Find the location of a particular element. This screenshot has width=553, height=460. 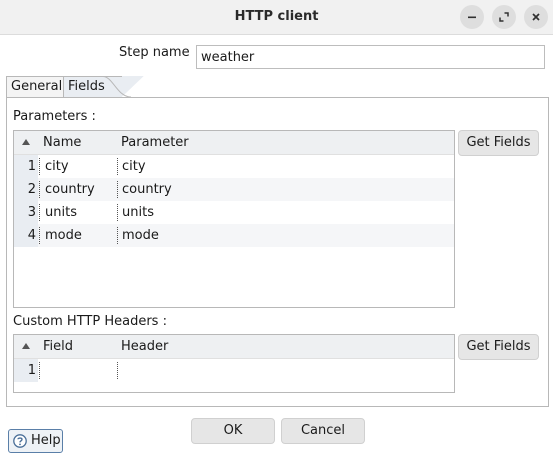

parameter-cell: mode is located at coordinates (140, 235).